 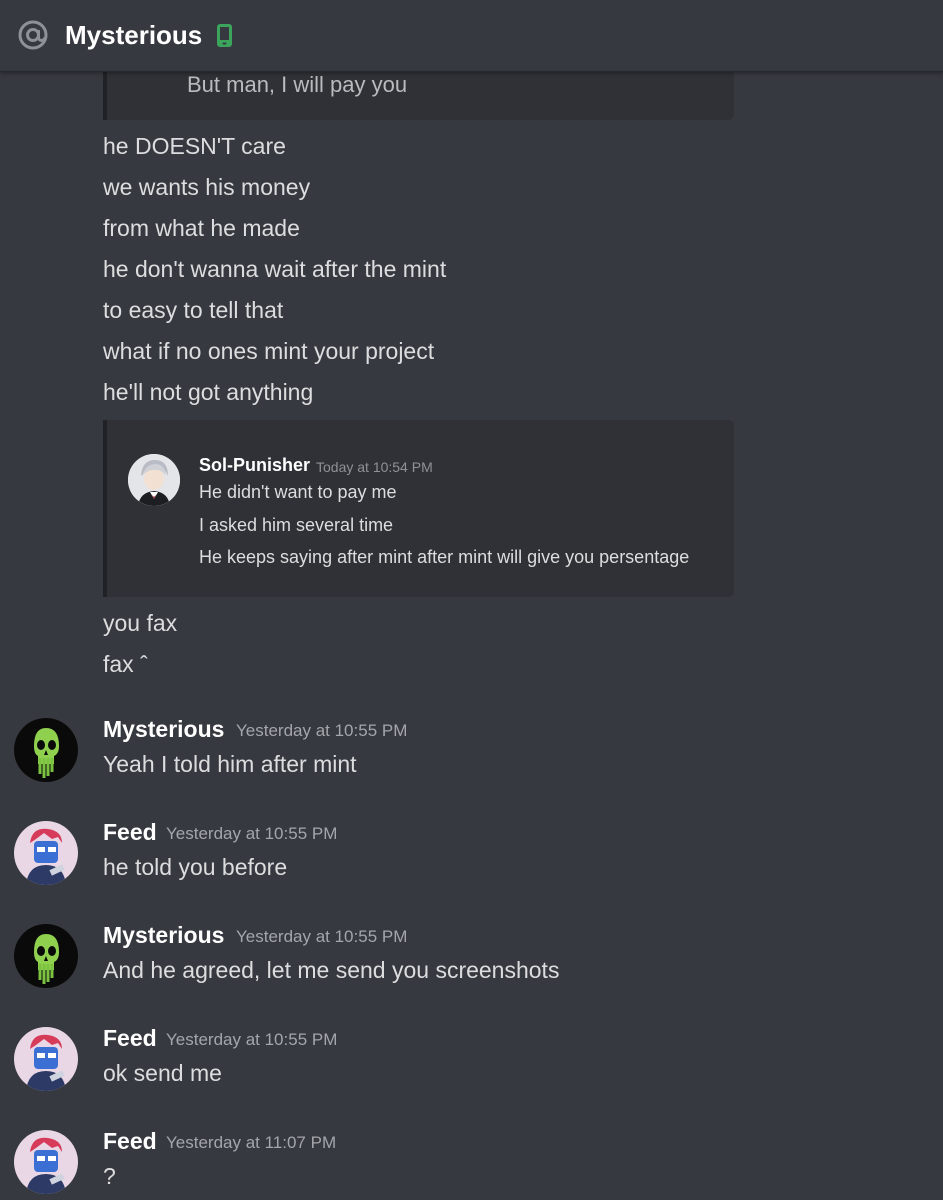 What do you see at coordinates (251, 1142) in the screenshot?
I see `message-timestamp: Yesterday at 11:07 PM` at bounding box center [251, 1142].